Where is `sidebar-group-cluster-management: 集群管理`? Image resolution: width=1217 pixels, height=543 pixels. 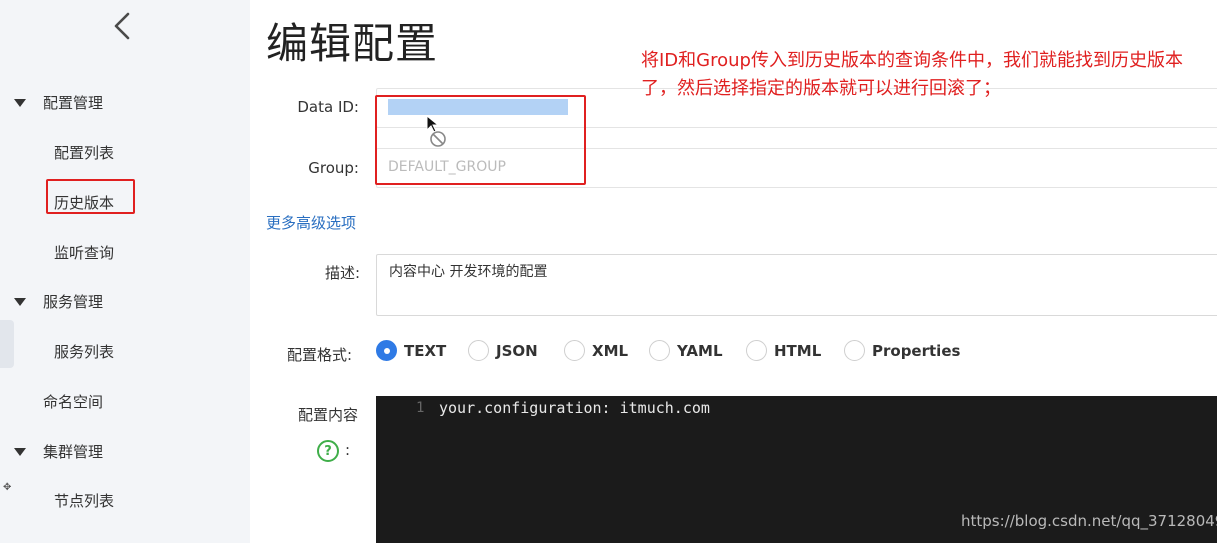
sidebar-group-cluster-management: 集群管理 is located at coordinates (58, 451).